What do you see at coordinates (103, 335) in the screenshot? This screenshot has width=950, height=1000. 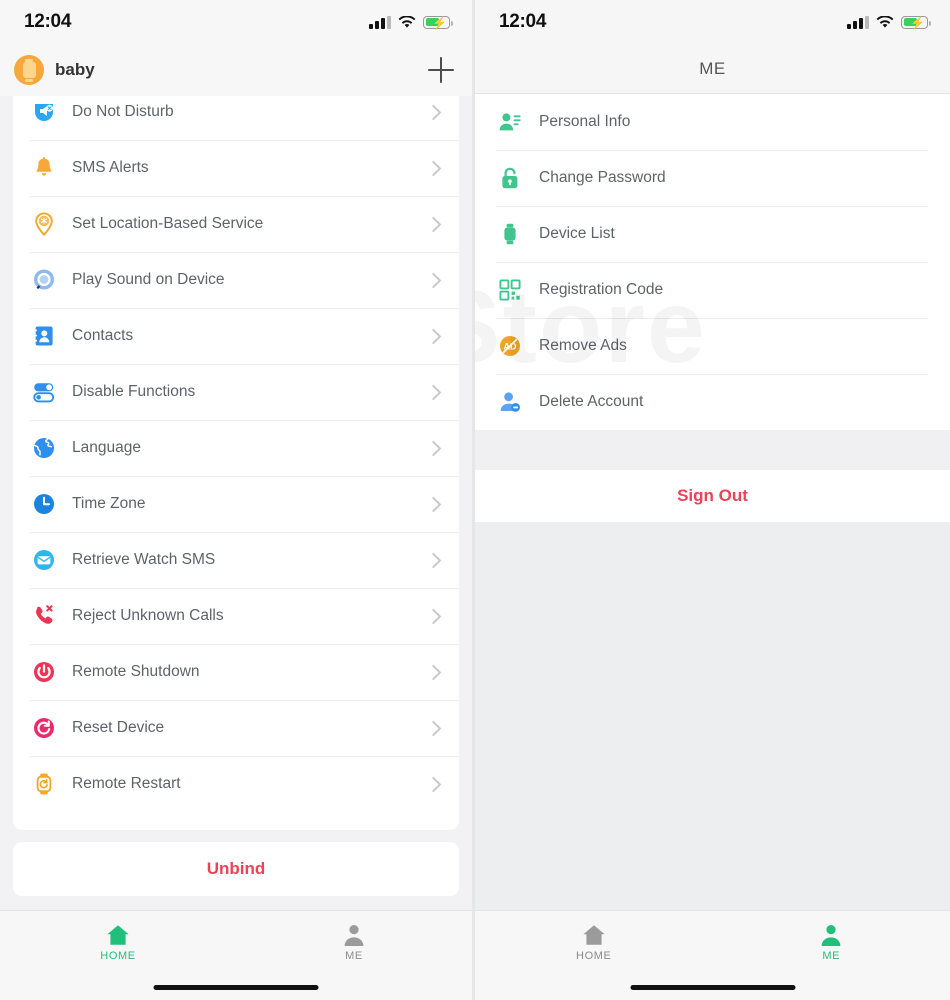 I see `settings-row-label: Contacts` at bounding box center [103, 335].